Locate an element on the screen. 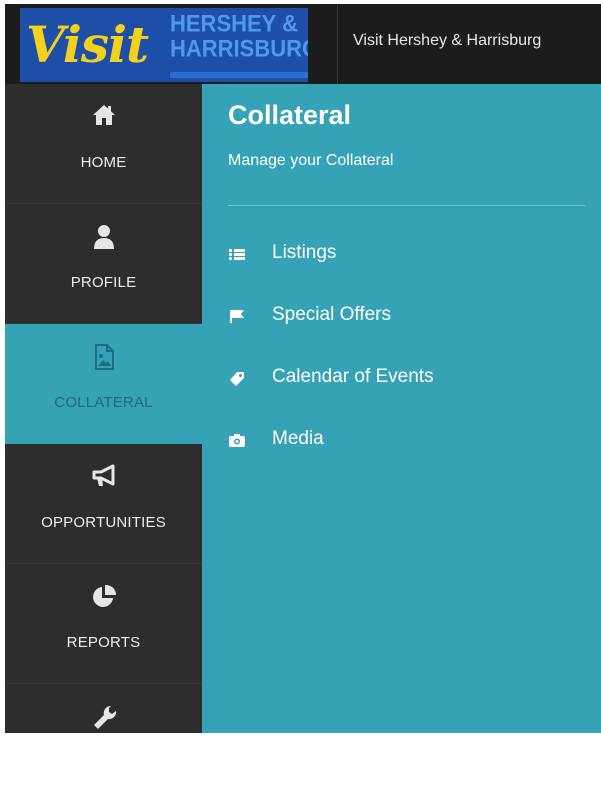  header-divider is located at coordinates (337, 44).